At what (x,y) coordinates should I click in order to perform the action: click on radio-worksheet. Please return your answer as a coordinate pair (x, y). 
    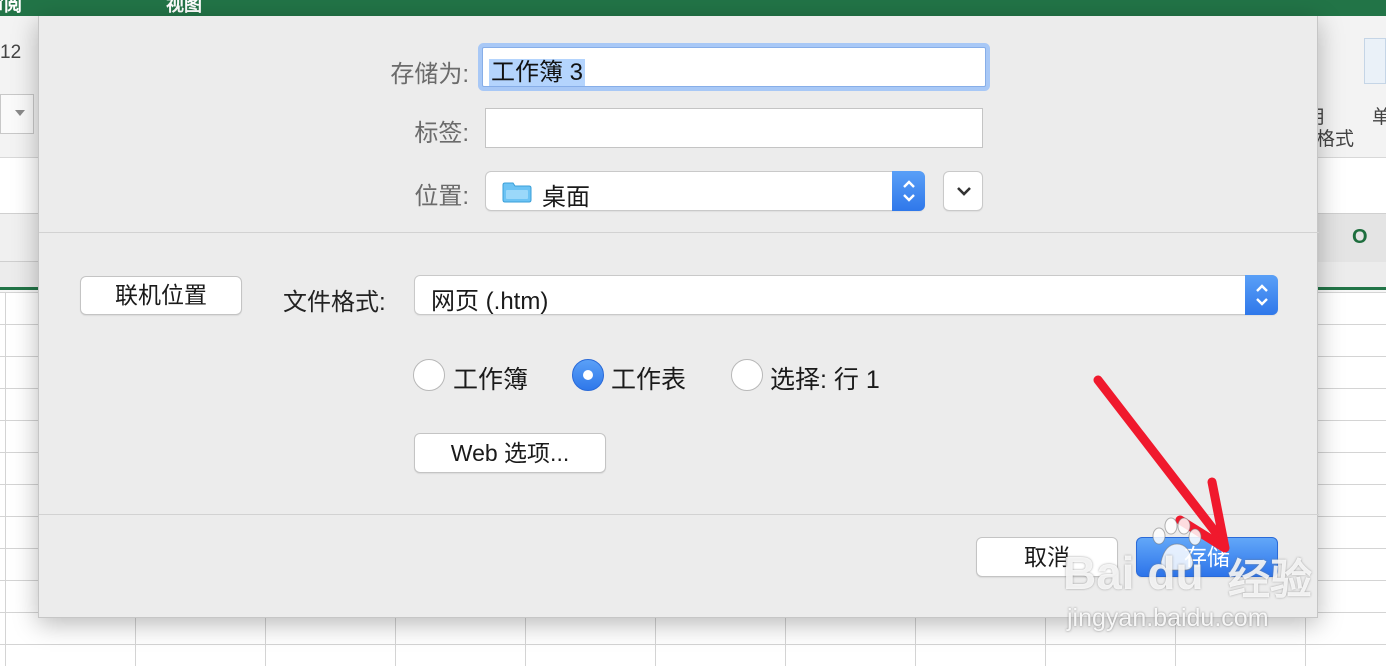
    Looking at the image, I should click on (588, 375).